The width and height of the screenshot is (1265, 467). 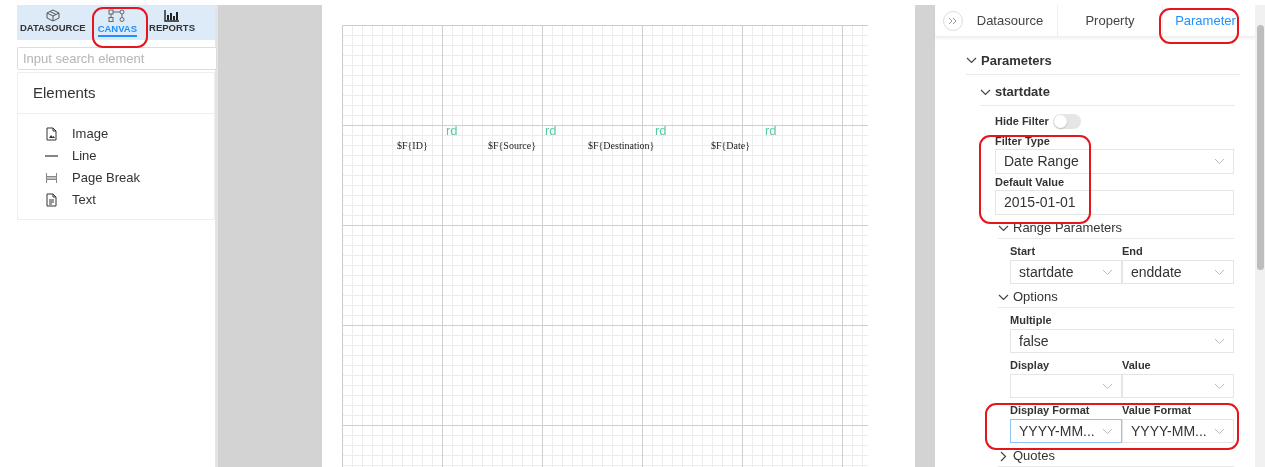 I want to click on field-expression: $F{Source}, so click(x=512, y=145).